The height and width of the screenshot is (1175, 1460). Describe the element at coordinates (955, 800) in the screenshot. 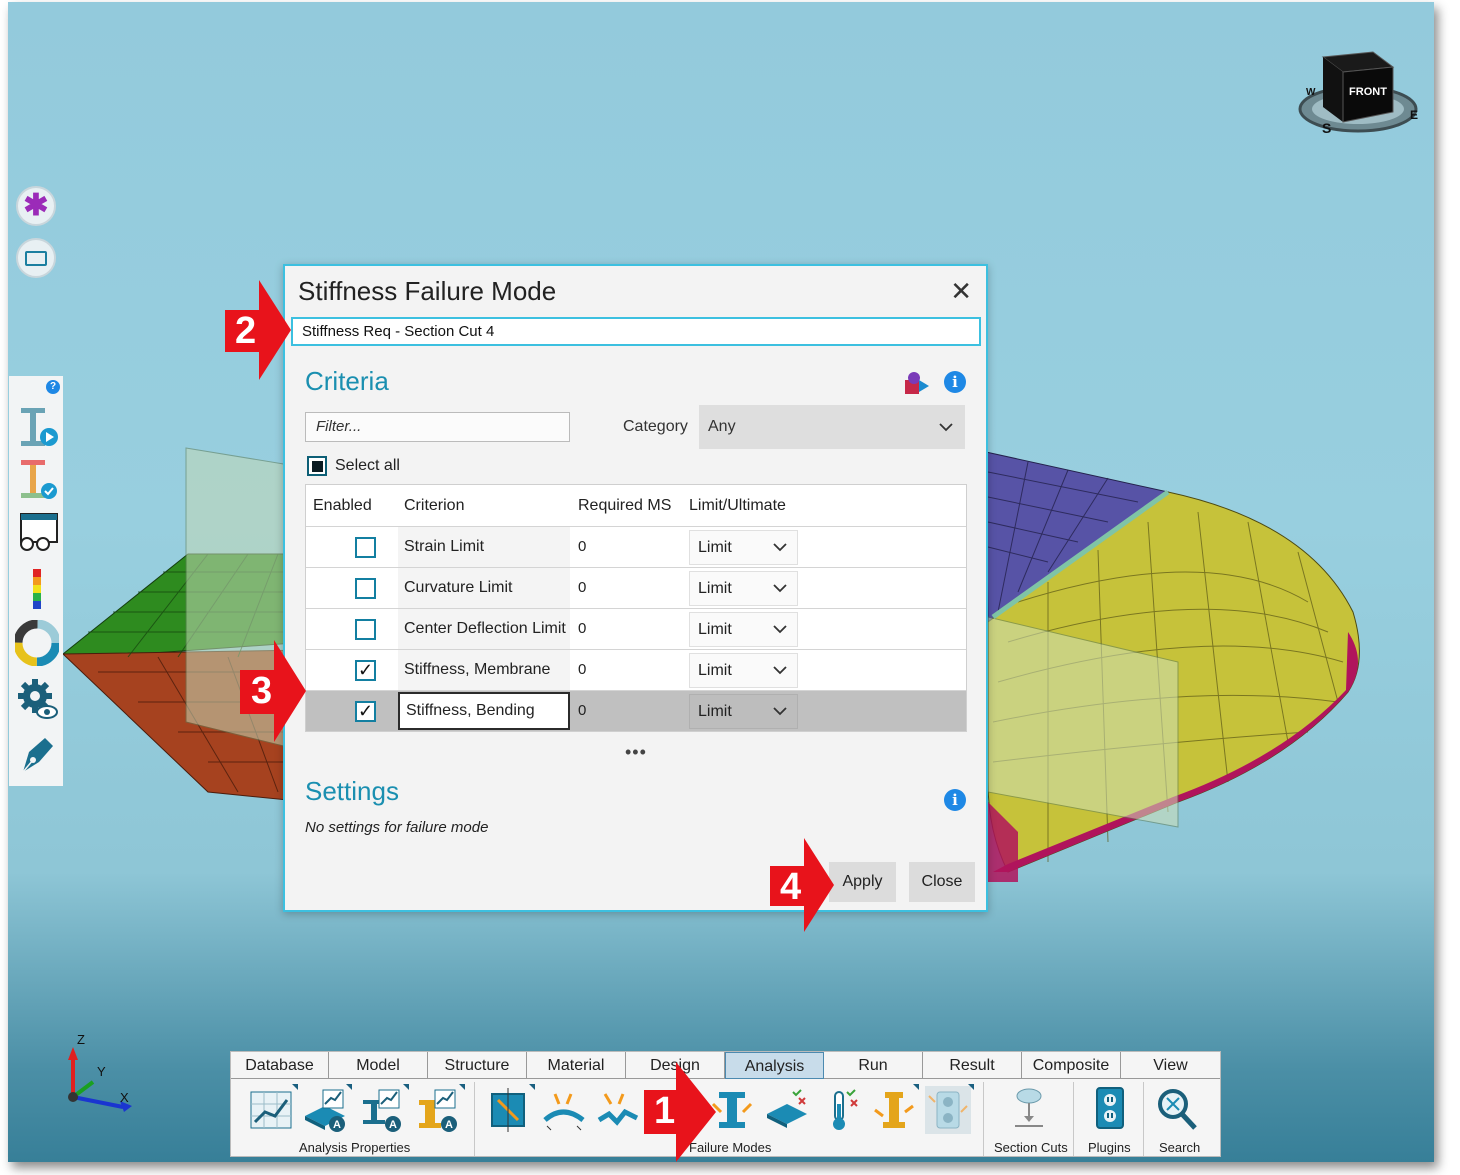

I see `settings-info-icon: i` at that location.